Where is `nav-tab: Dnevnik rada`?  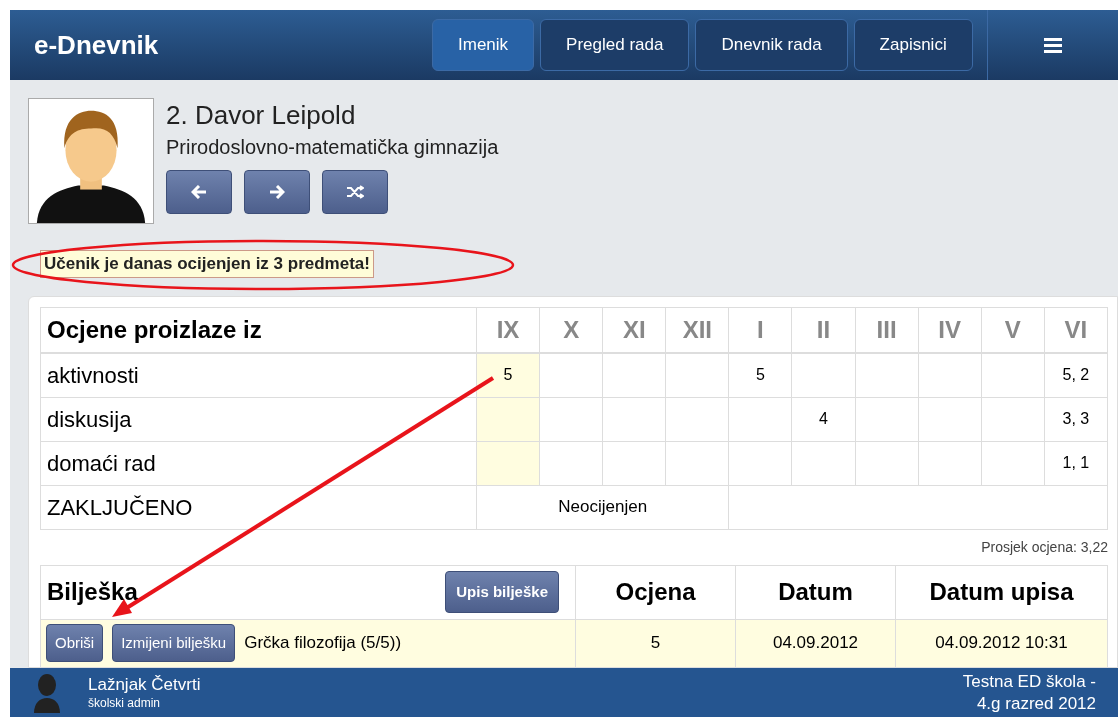 nav-tab: Dnevnik rada is located at coordinates (771, 45).